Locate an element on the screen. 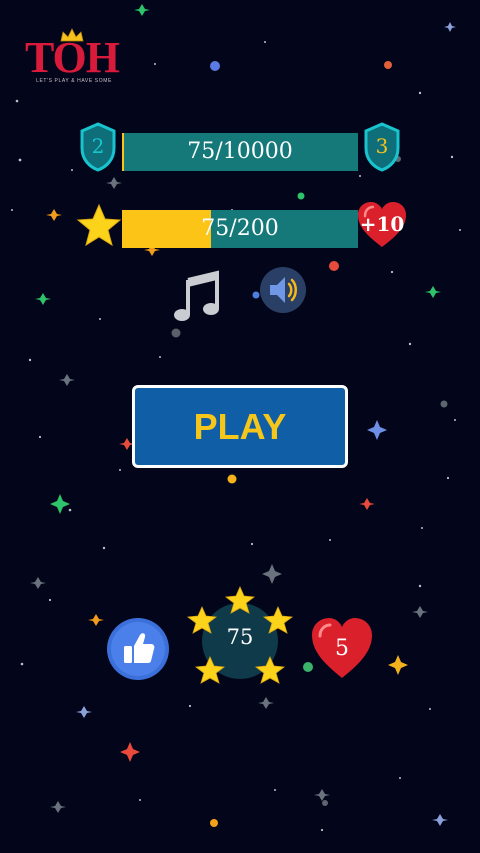 The height and width of the screenshot is (853, 480). current-level-badge: 2 is located at coordinates (98, 147).